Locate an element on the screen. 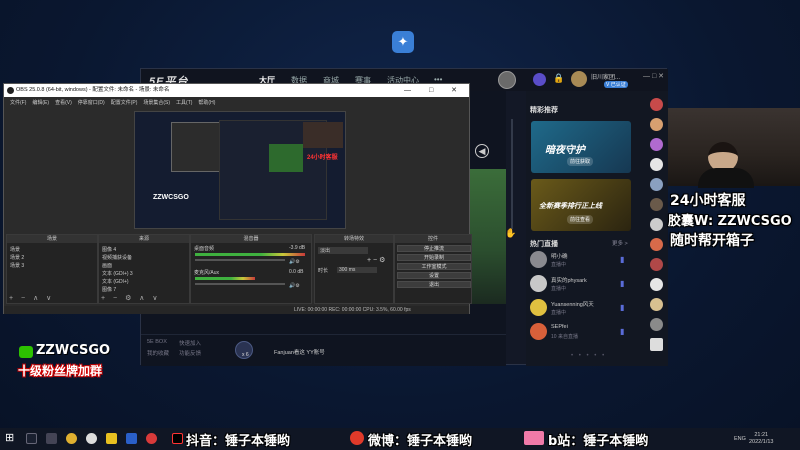 The width and height of the screenshot is (800, 450). banner-recommend-2: 全新赛季排行正上线 前往查看 is located at coordinates (581, 205).